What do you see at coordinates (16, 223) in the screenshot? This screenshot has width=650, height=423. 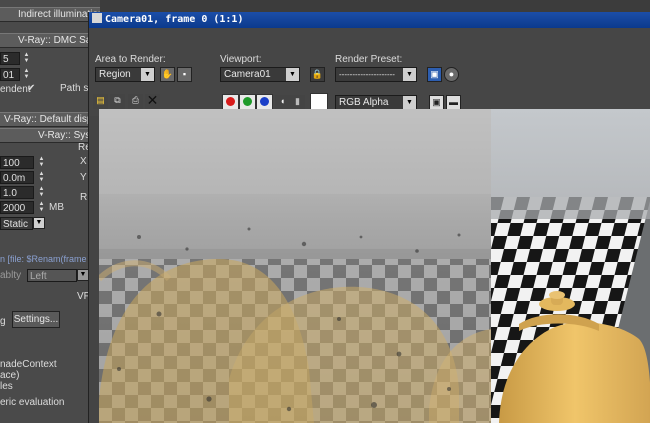 I see `geometry-mode-select: Static` at bounding box center [16, 223].